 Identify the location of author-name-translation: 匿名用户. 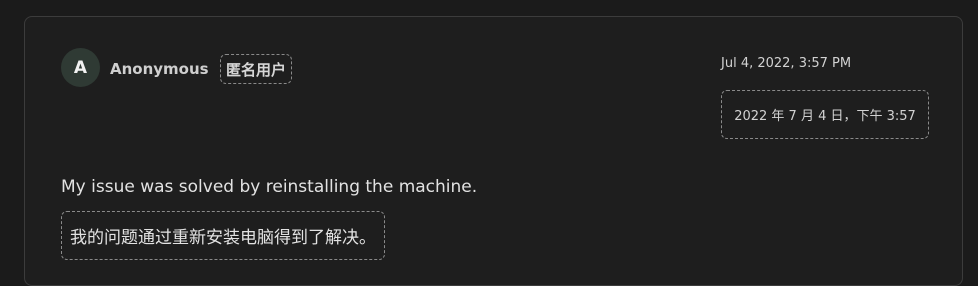
(256, 69).